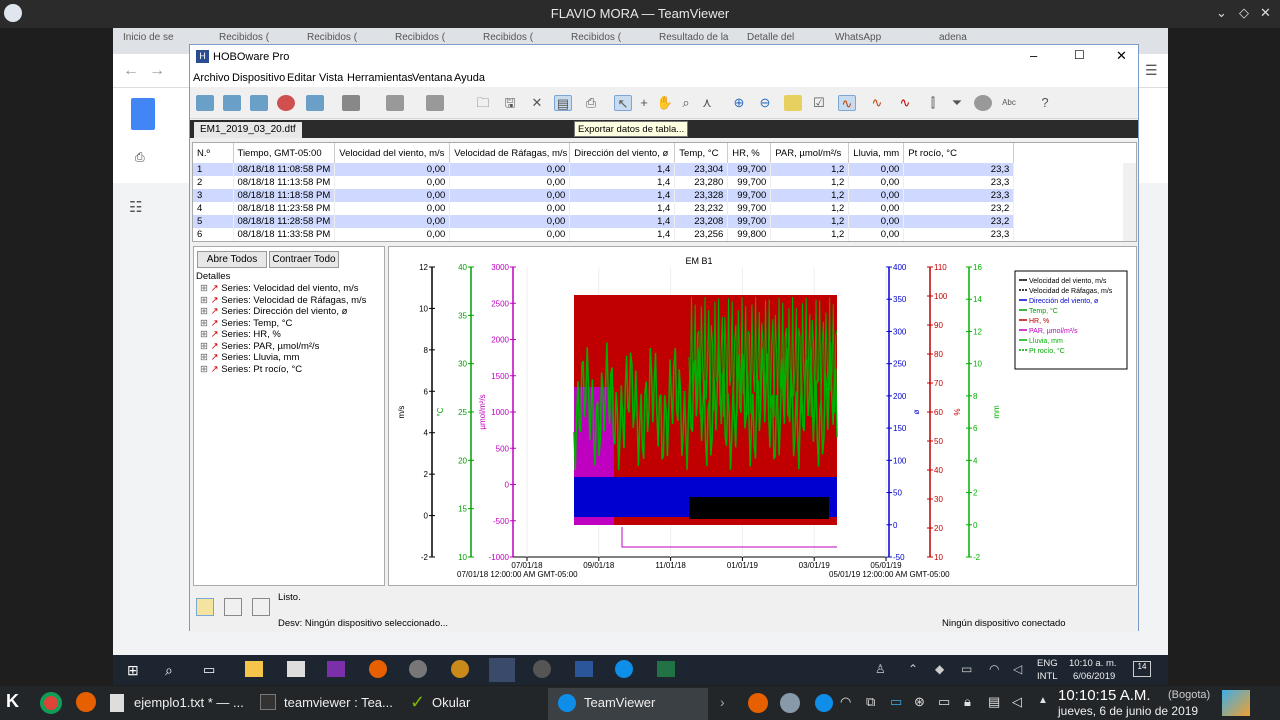 This screenshot has width=1280, height=720. I want to click on menu-ayuda: Ayuda, so click(469, 78).